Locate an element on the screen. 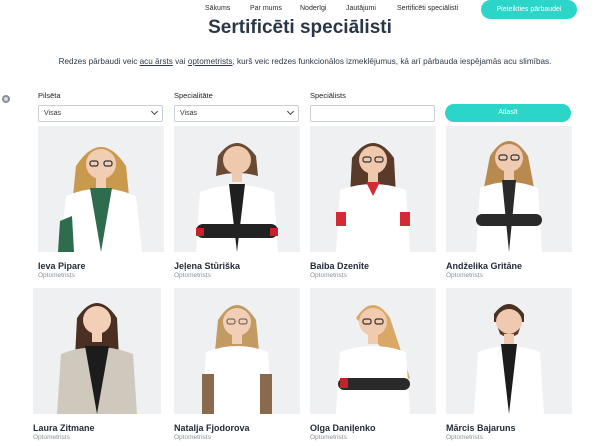 The height and width of the screenshot is (446, 600). specialty-filter-label: Specialitāte is located at coordinates (193, 95).